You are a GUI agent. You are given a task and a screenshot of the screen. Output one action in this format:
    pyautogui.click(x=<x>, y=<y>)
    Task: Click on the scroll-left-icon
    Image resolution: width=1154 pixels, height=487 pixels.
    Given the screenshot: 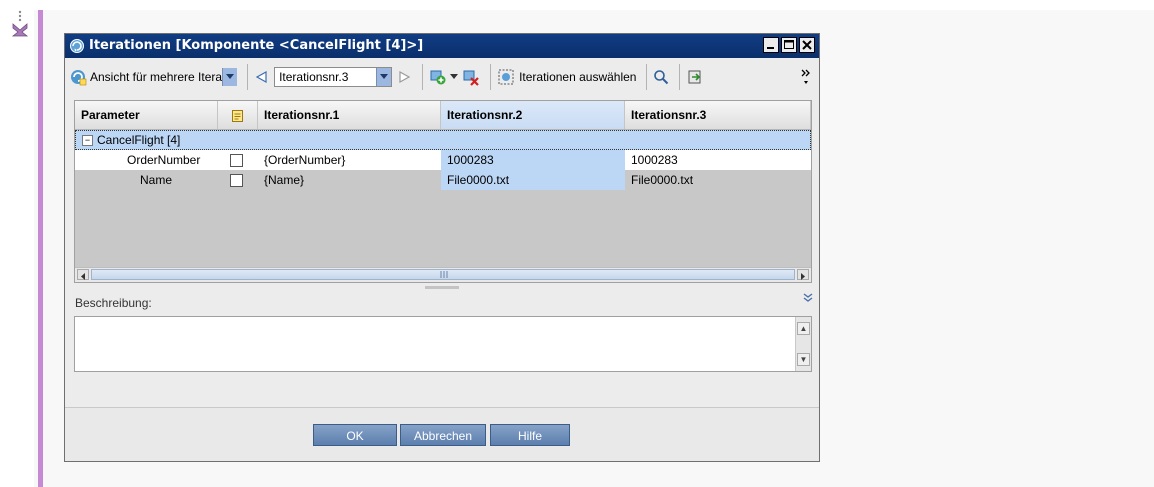 What is the action you would take?
    pyautogui.click(x=83, y=276)
    